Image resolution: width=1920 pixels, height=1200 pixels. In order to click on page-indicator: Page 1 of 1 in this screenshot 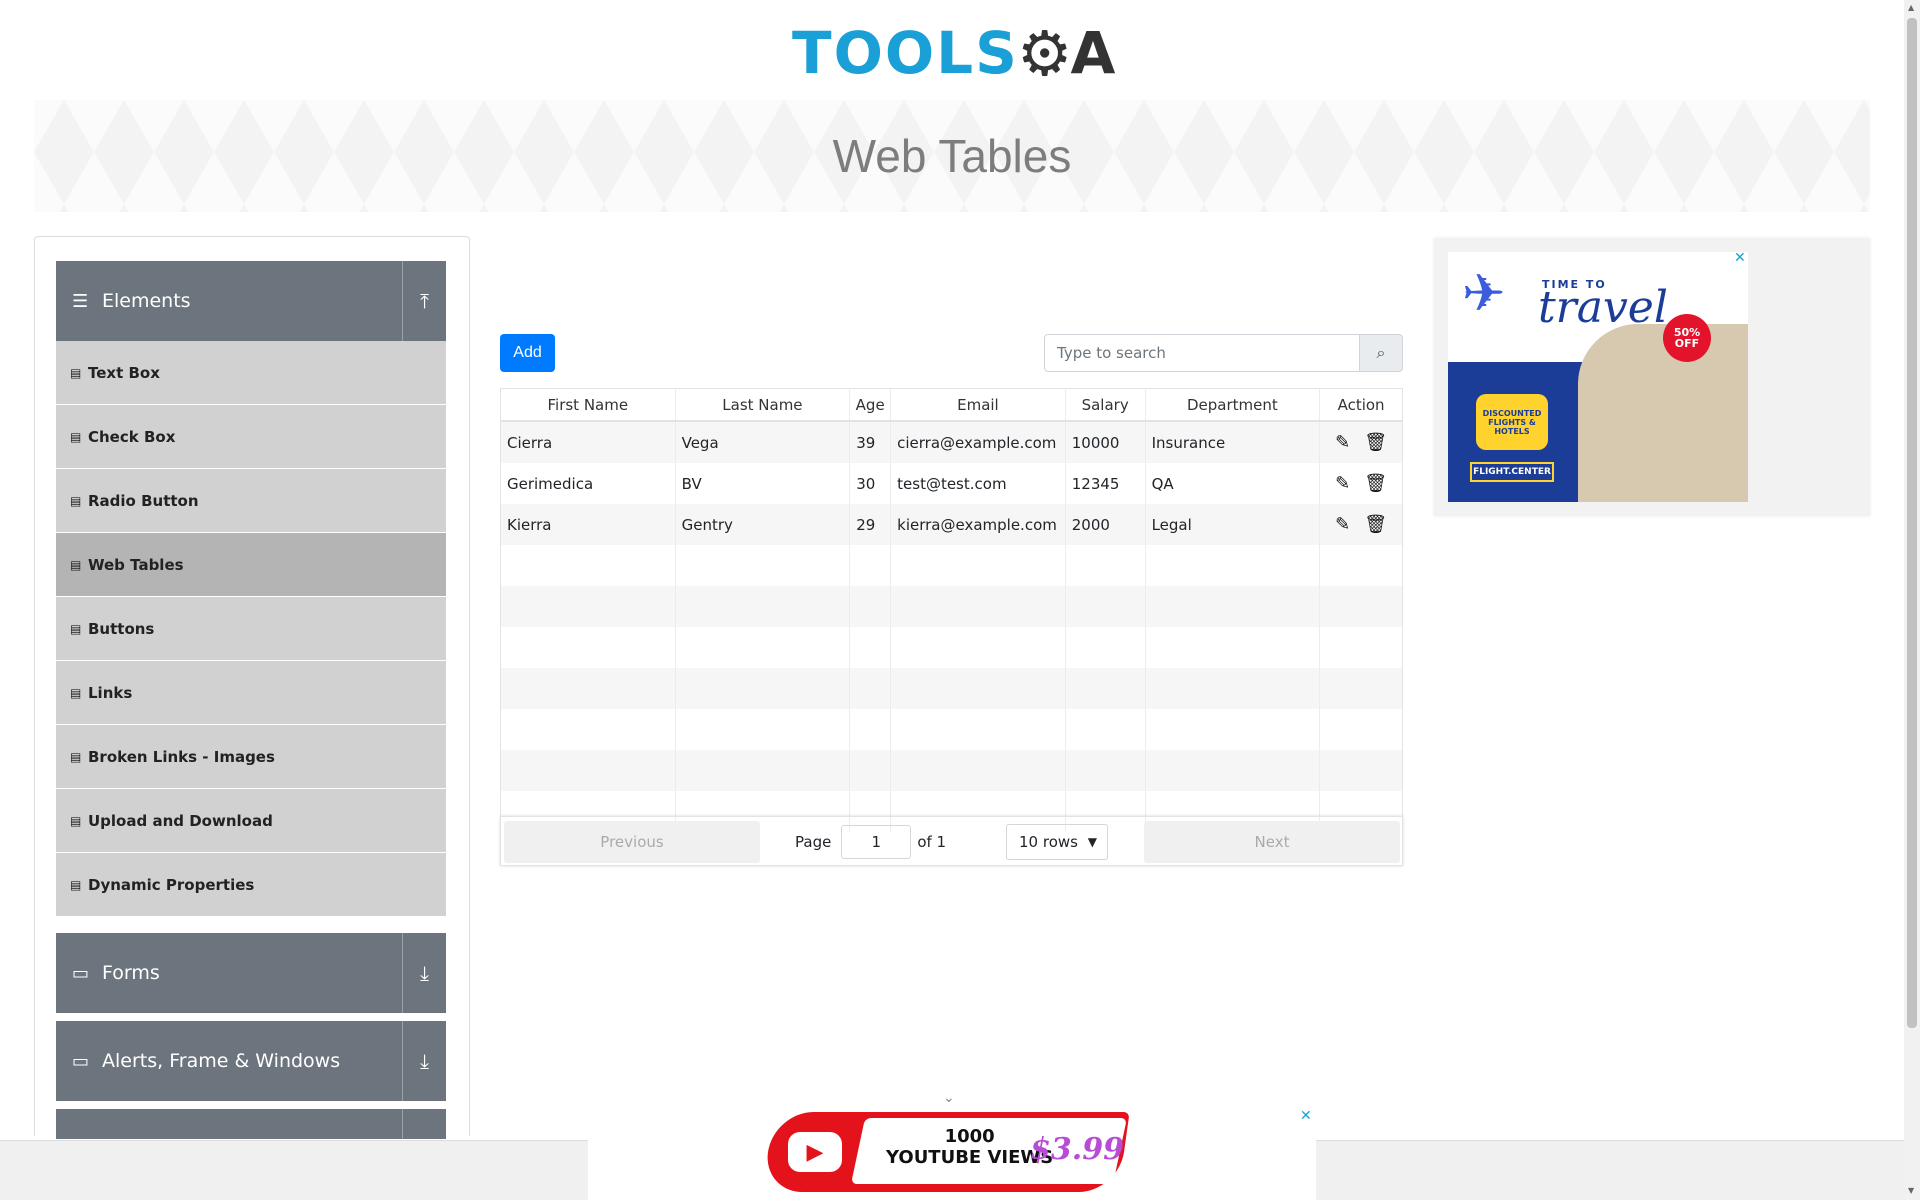, I will do `click(870, 842)`.